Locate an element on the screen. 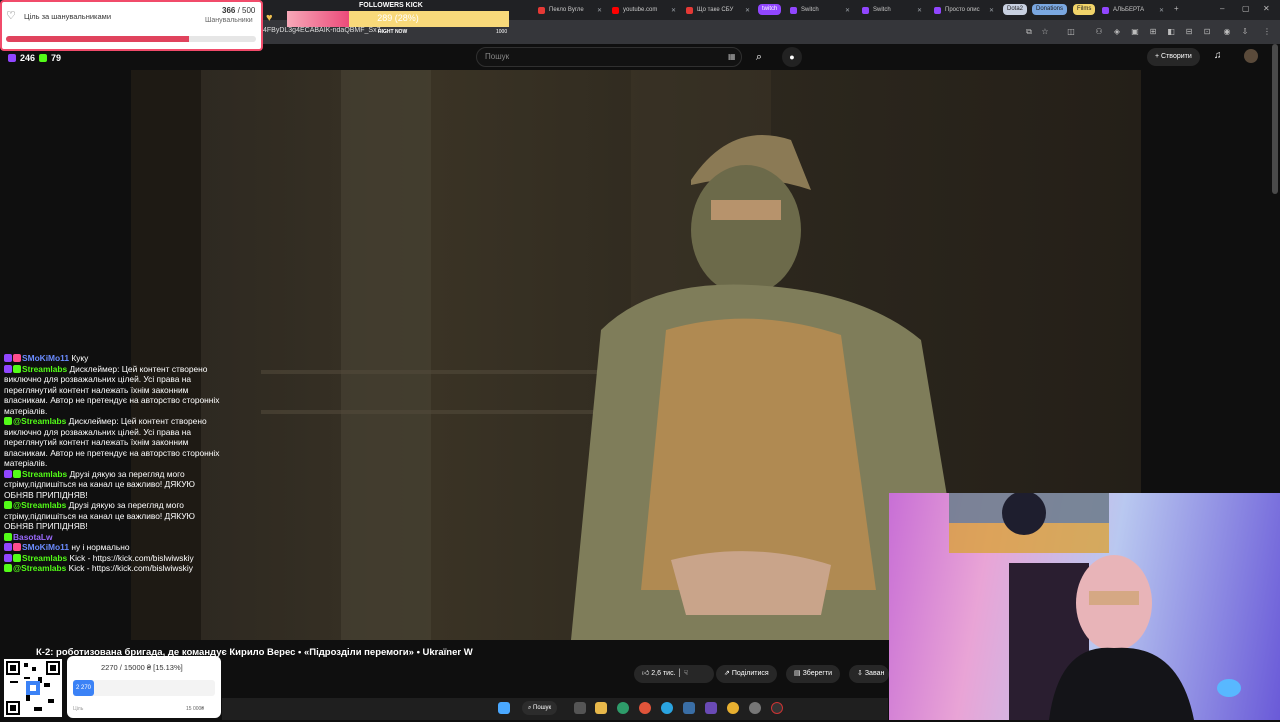 This screenshot has height=722, width=1280. goal-progress-bar is located at coordinates (131, 39).